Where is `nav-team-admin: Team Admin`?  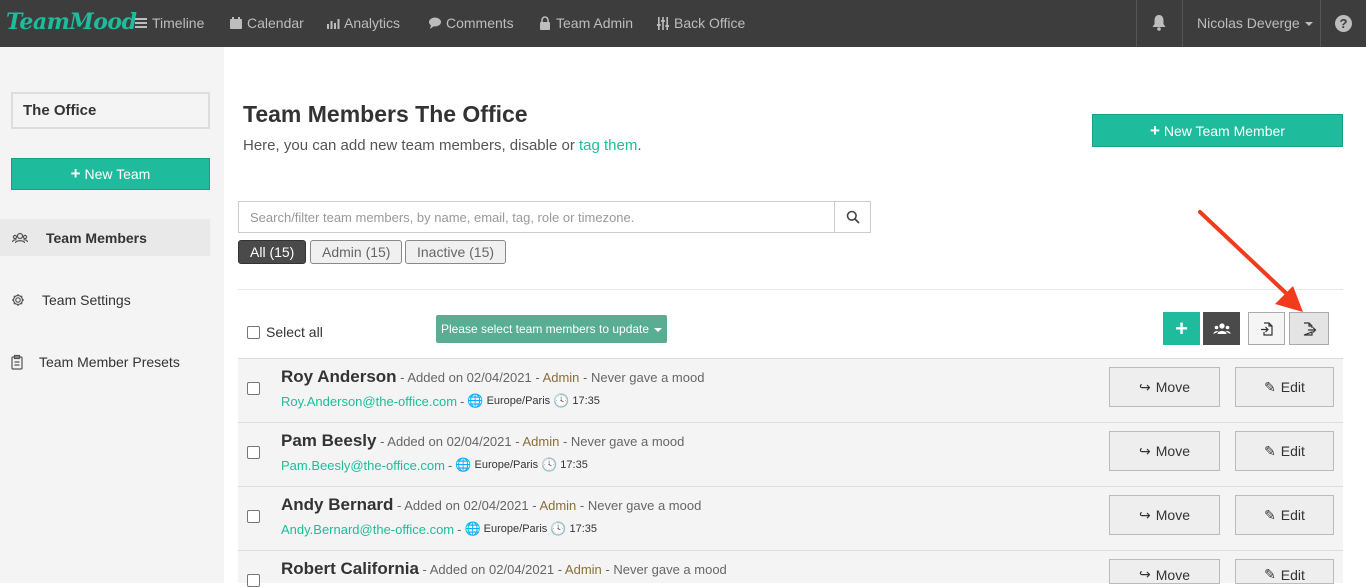
nav-team-admin: Team Admin is located at coordinates (585, 23).